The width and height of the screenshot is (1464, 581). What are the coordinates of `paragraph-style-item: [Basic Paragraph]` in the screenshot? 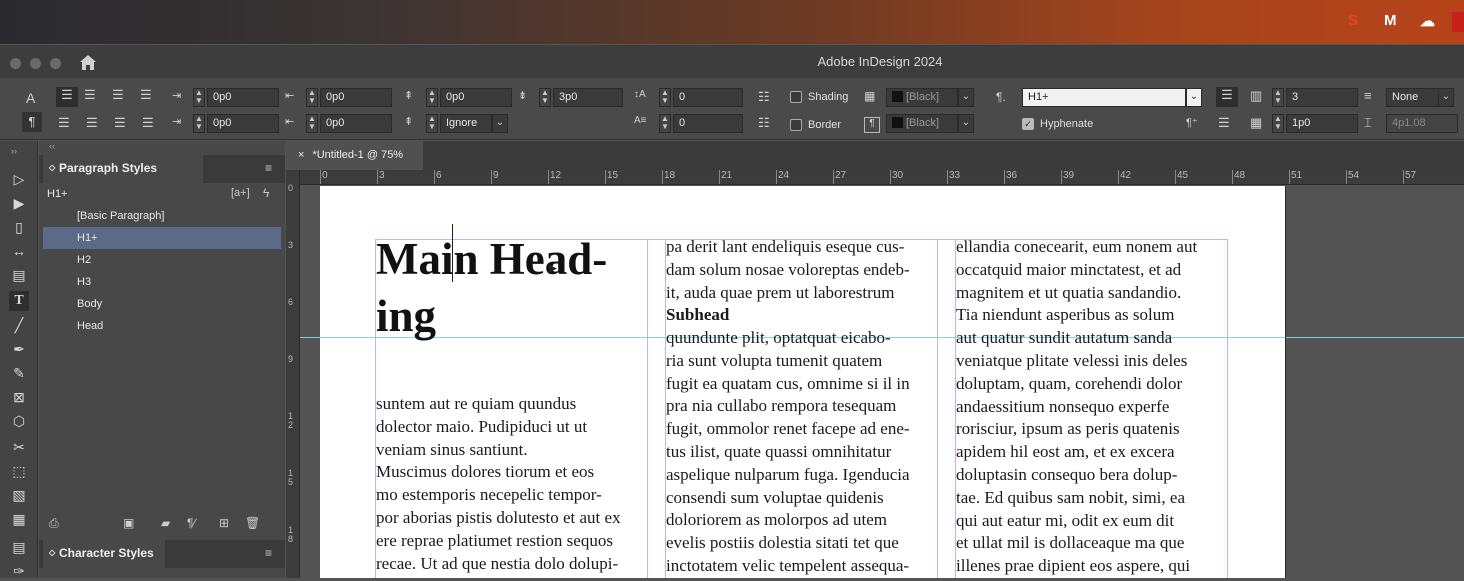 It's located at (162, 216).